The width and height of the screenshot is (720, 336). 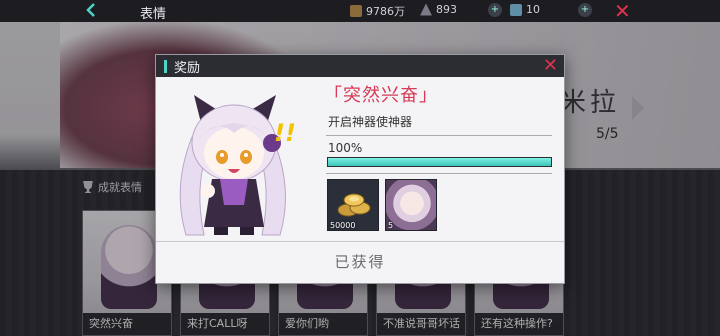 I want to click on top-bar: 表情 9786万 893 + 10 + ✕, so click(x=360, y=11).